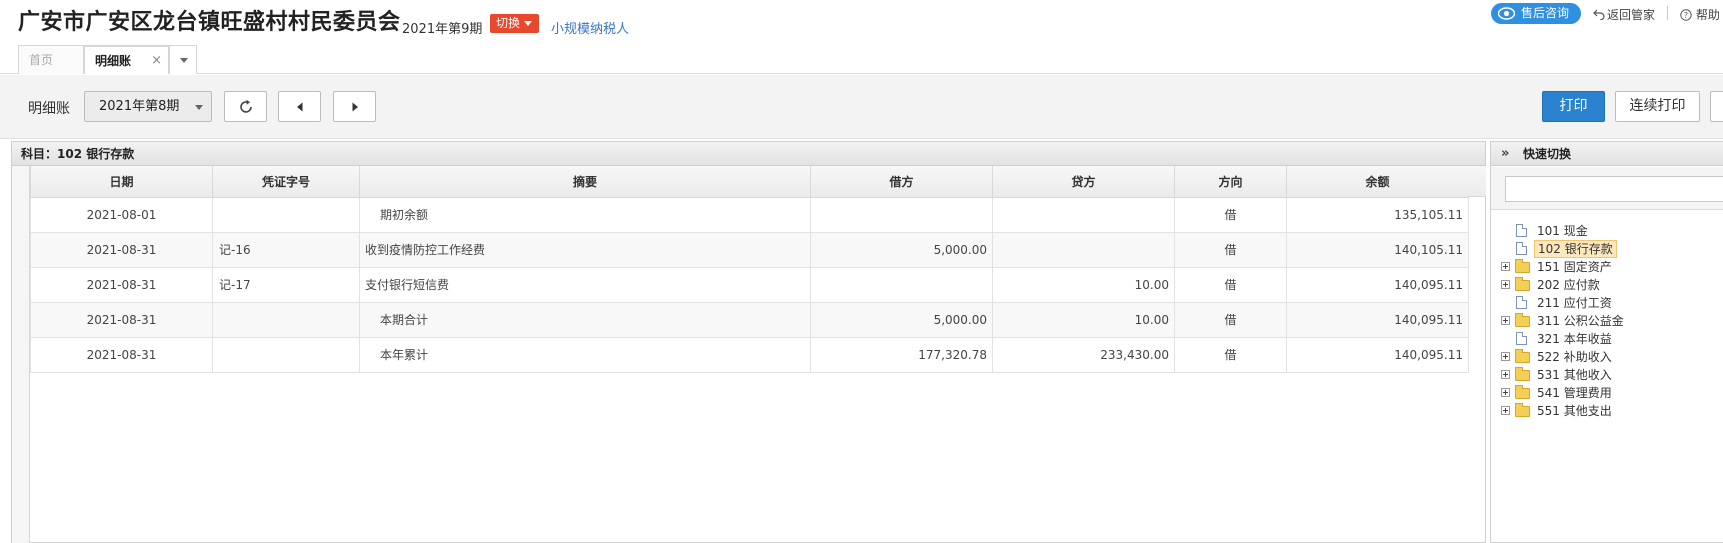 The height and width of the screenshot is (543, 1723). What do you see at coordinates (1083, 284) in the screenshot?
I see `cell-credit: 10.00` at bounding box center [1083, 284].